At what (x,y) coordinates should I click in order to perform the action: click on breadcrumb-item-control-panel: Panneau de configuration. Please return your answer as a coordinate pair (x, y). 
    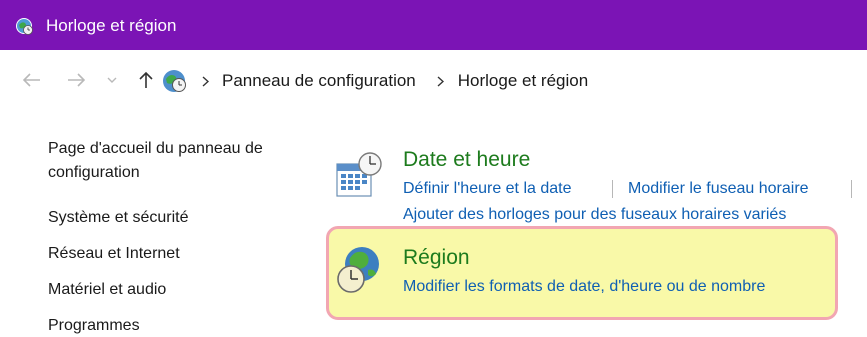
    Looking at the image, I should click on (319, 81).